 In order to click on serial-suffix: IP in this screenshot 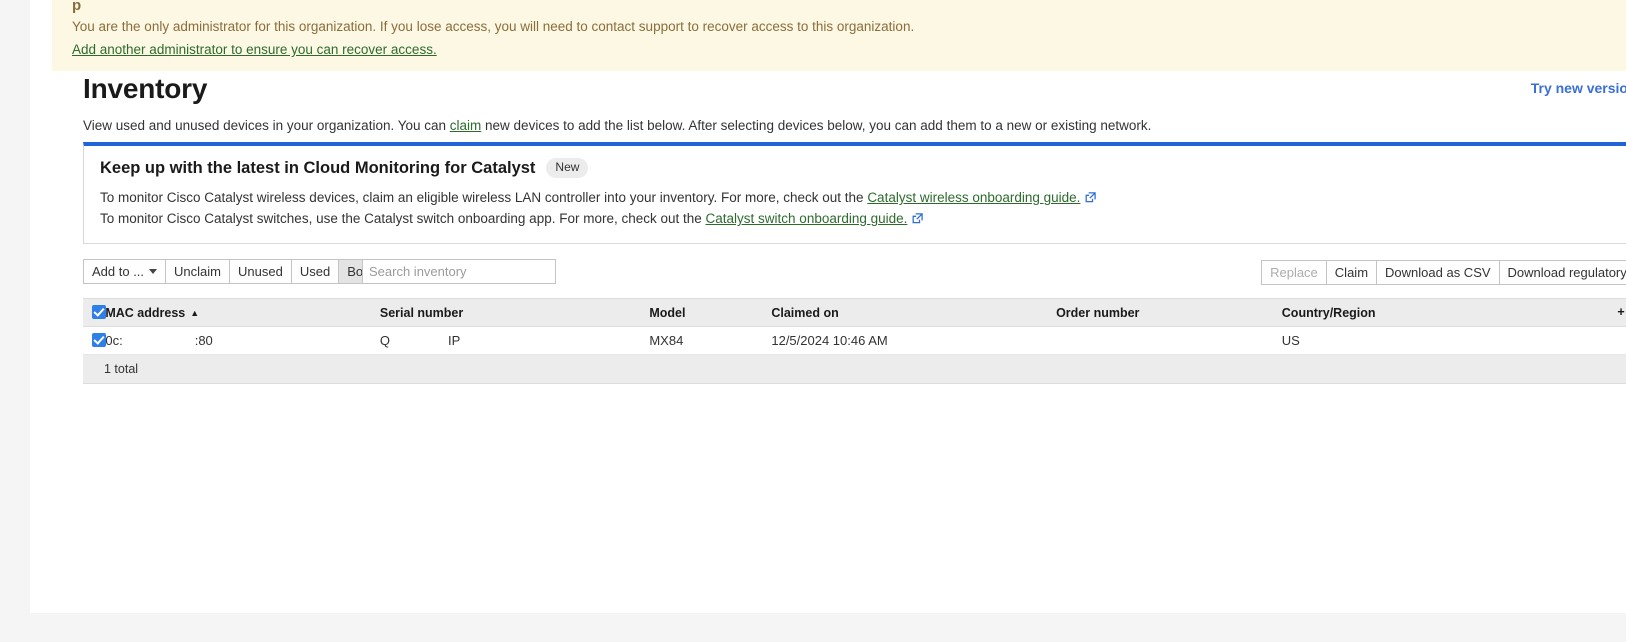, I will do `click(454, 340)`.